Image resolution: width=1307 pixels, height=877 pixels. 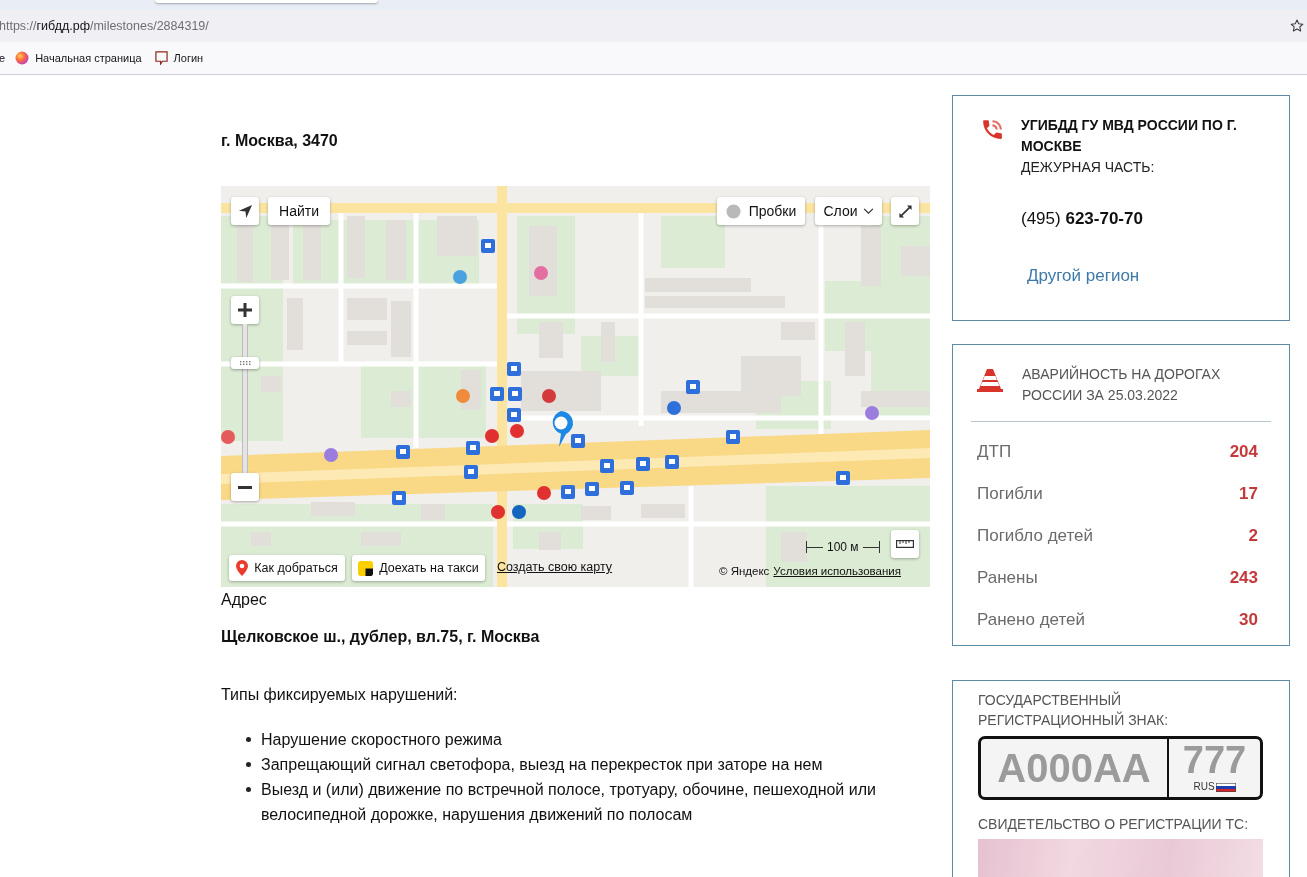 I want to click on park-area, so click(x=693, y=242).